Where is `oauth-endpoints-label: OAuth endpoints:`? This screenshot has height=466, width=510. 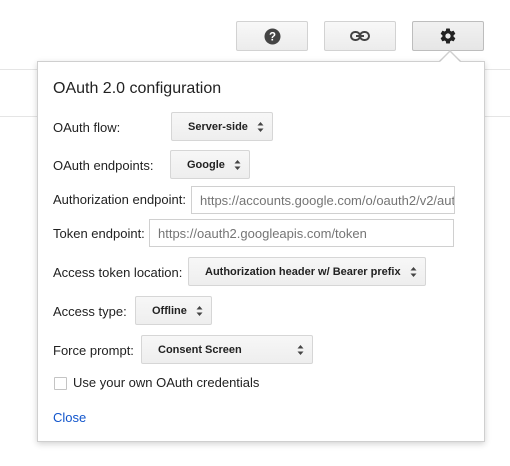
oauth-endpoints-label: OAuth endpoints: is located at coordinates (103, 165).